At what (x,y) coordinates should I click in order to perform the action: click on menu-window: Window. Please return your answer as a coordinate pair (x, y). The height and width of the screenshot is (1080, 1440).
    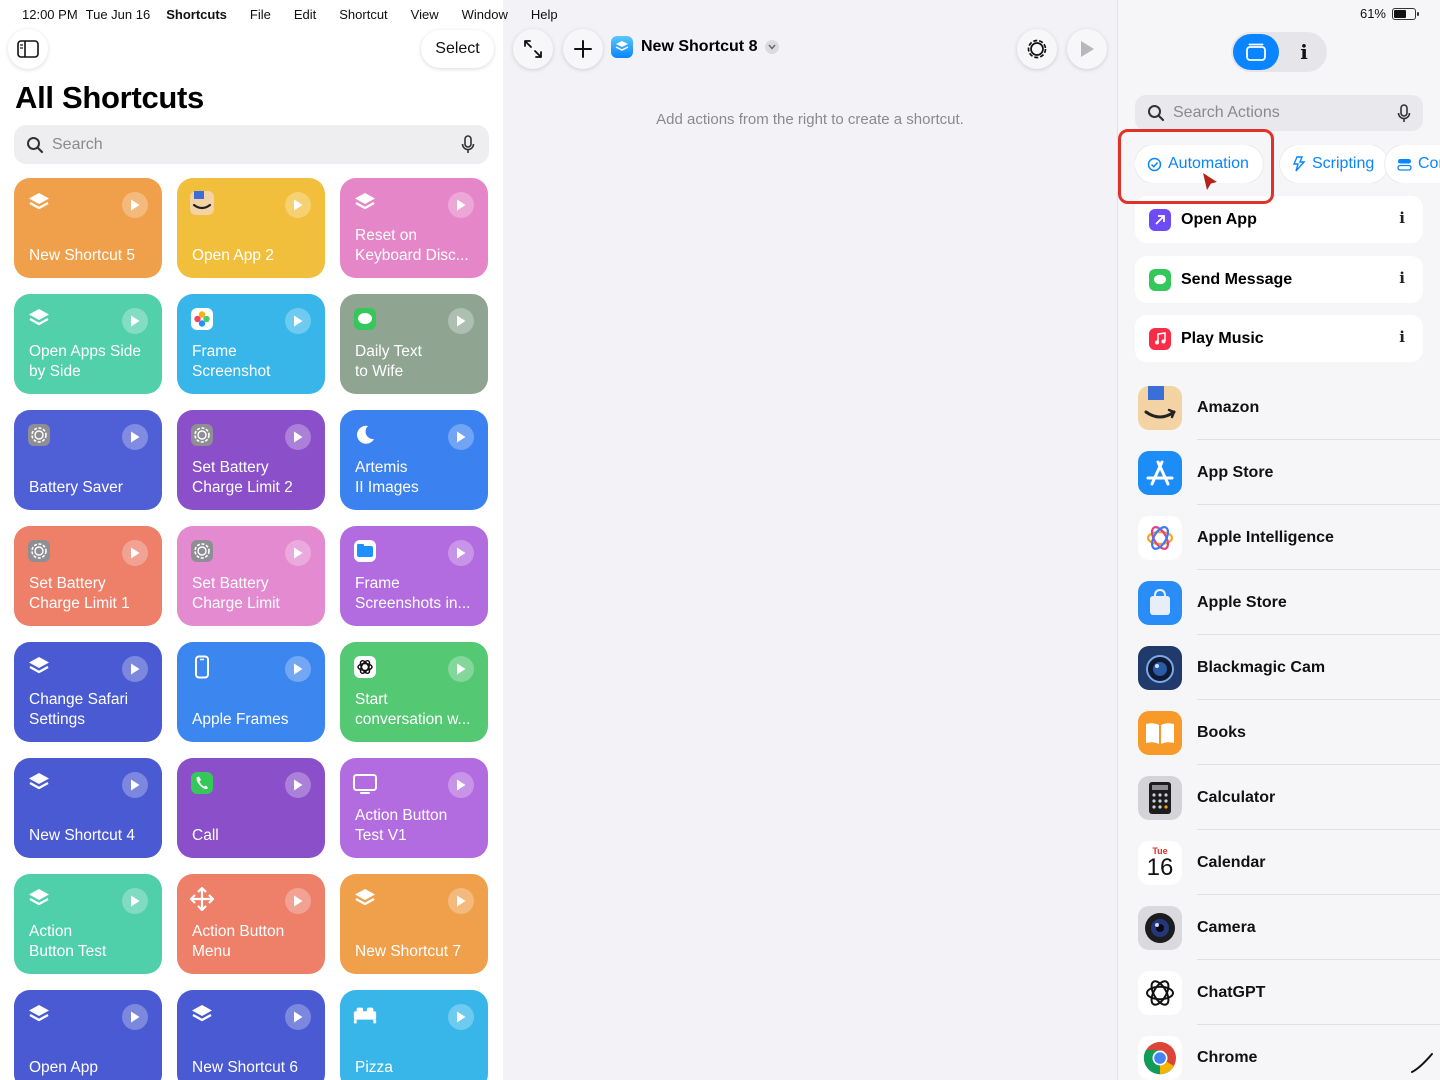
    Looking at the image, I should click on (485, 14).